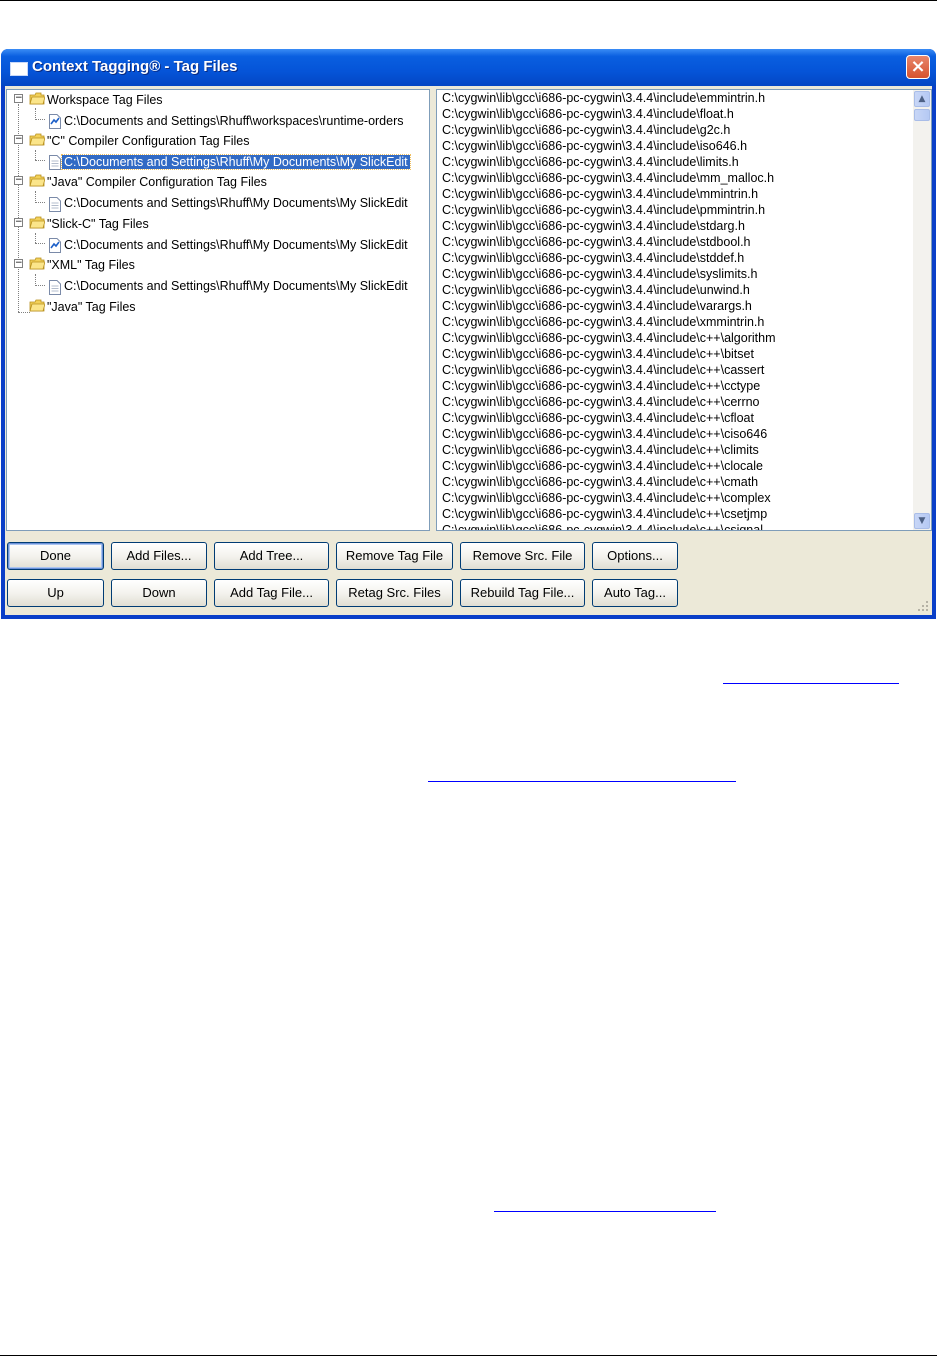 The width and height of the screenshot is (937, 1357). I want to click on tree-item-slick-c-tag-files: "Slick-C" Tag Files, so click(98, 224).